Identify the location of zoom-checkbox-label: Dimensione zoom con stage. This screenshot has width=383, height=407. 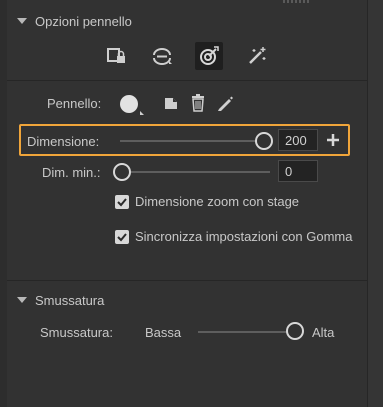
(217, 201).